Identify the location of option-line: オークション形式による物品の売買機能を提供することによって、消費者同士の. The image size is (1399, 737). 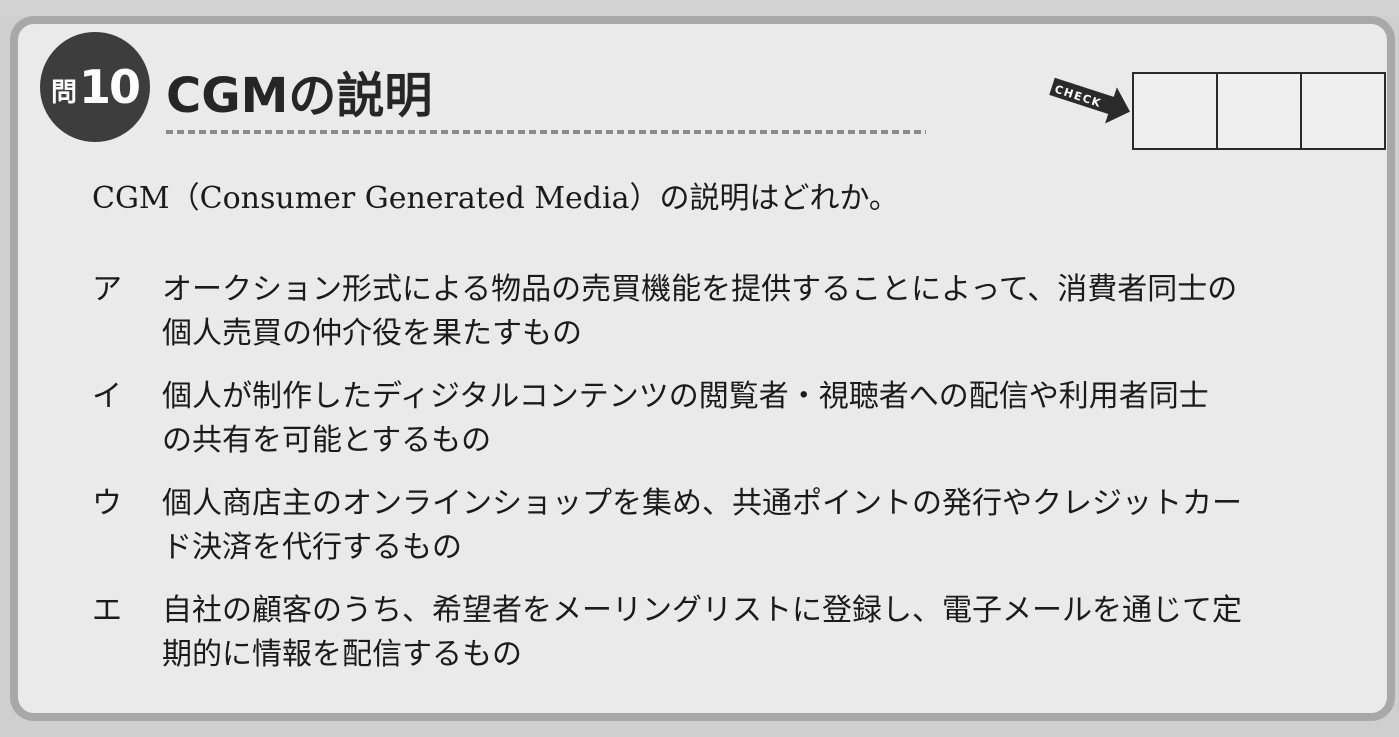
(700, 289).